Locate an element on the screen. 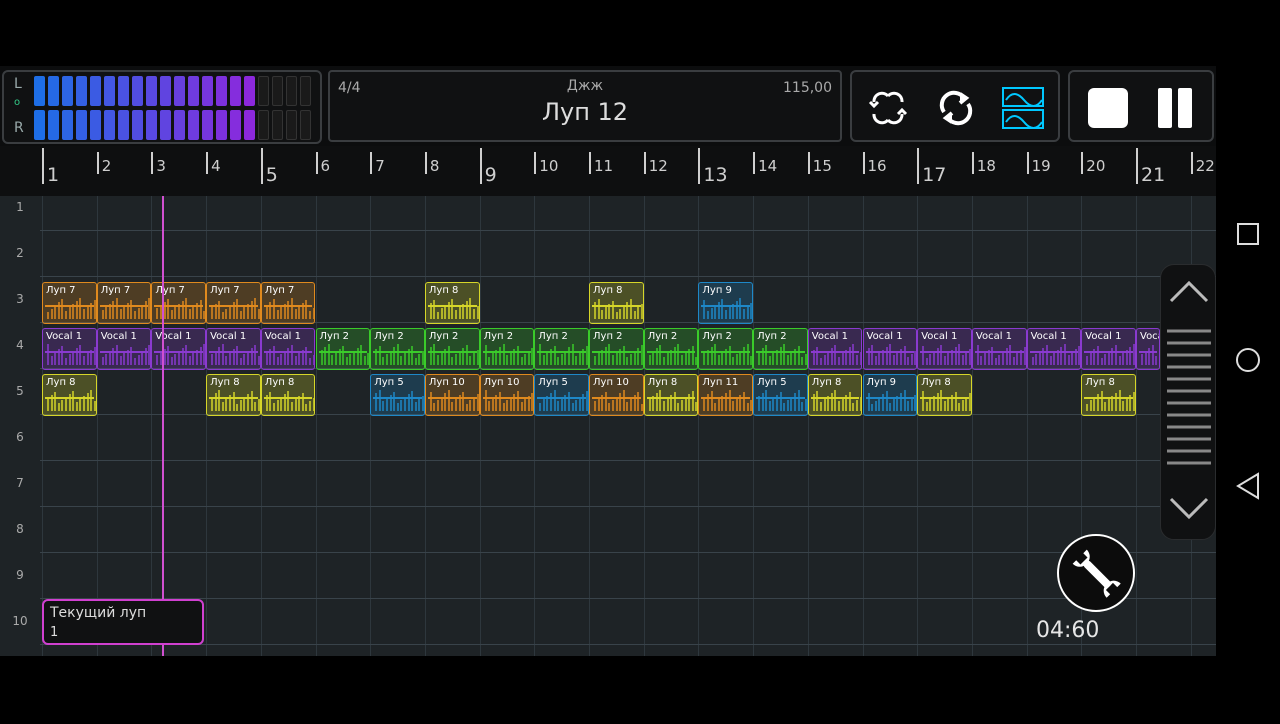 The height and width of the screenshot is (724, 1280). stop-icon is located at coordinates (1108, 108).